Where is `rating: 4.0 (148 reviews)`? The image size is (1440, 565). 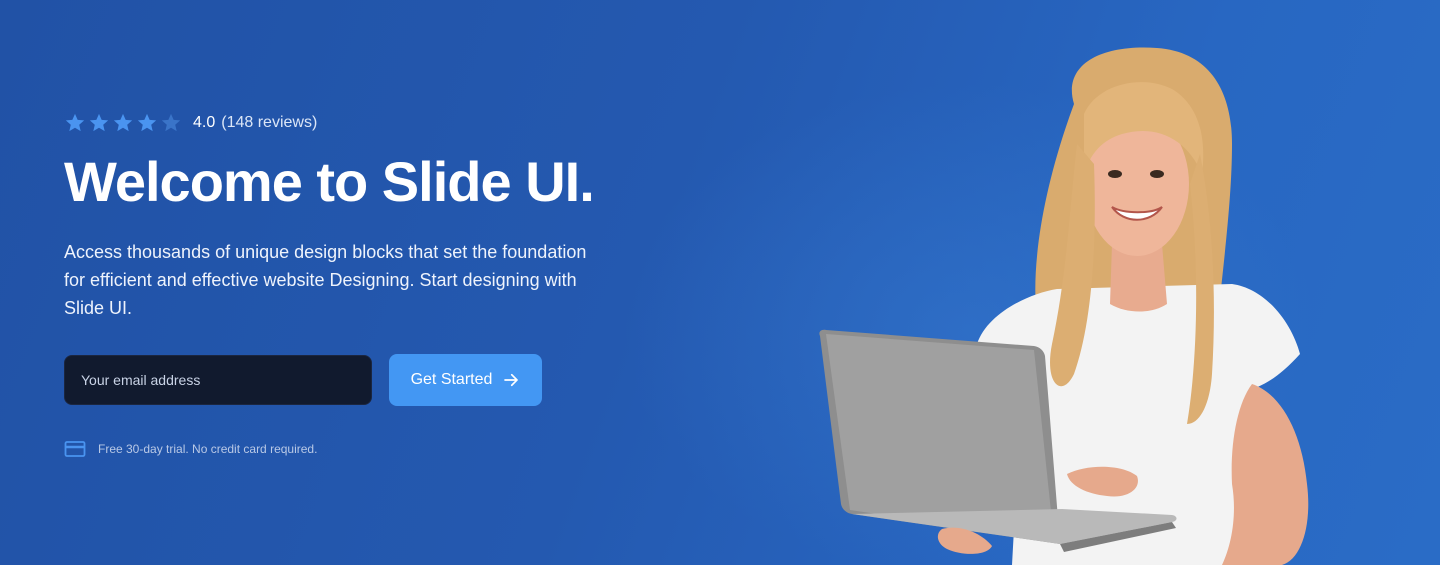 rating: 4.0 (148 reviews) is located at coordinates (344, 123).